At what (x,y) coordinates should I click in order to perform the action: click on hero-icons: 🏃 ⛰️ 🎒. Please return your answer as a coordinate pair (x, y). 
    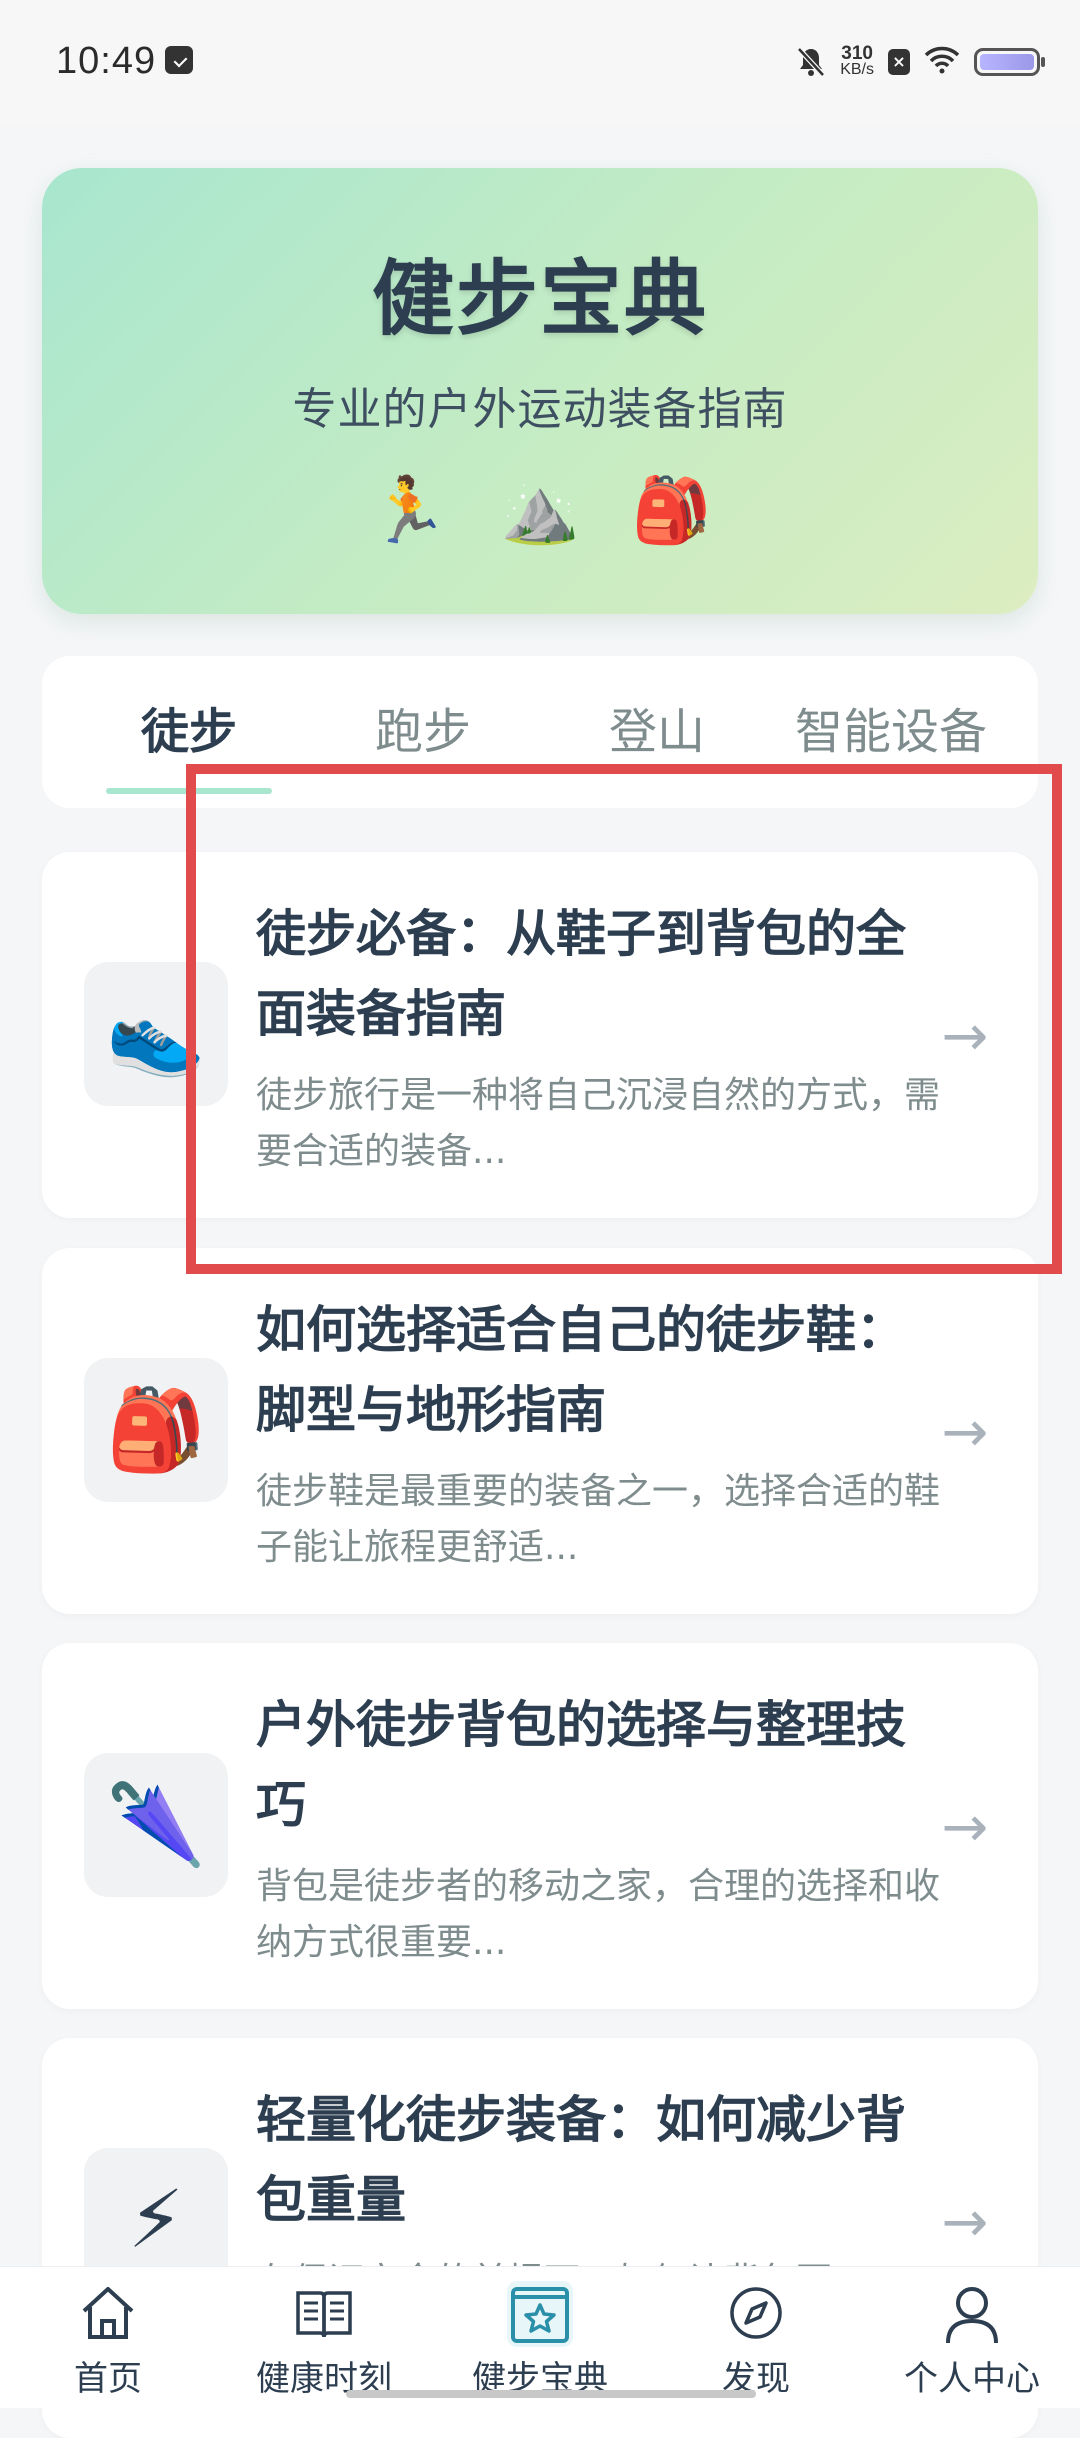
    Looking at the image, I should click on (540, 511).